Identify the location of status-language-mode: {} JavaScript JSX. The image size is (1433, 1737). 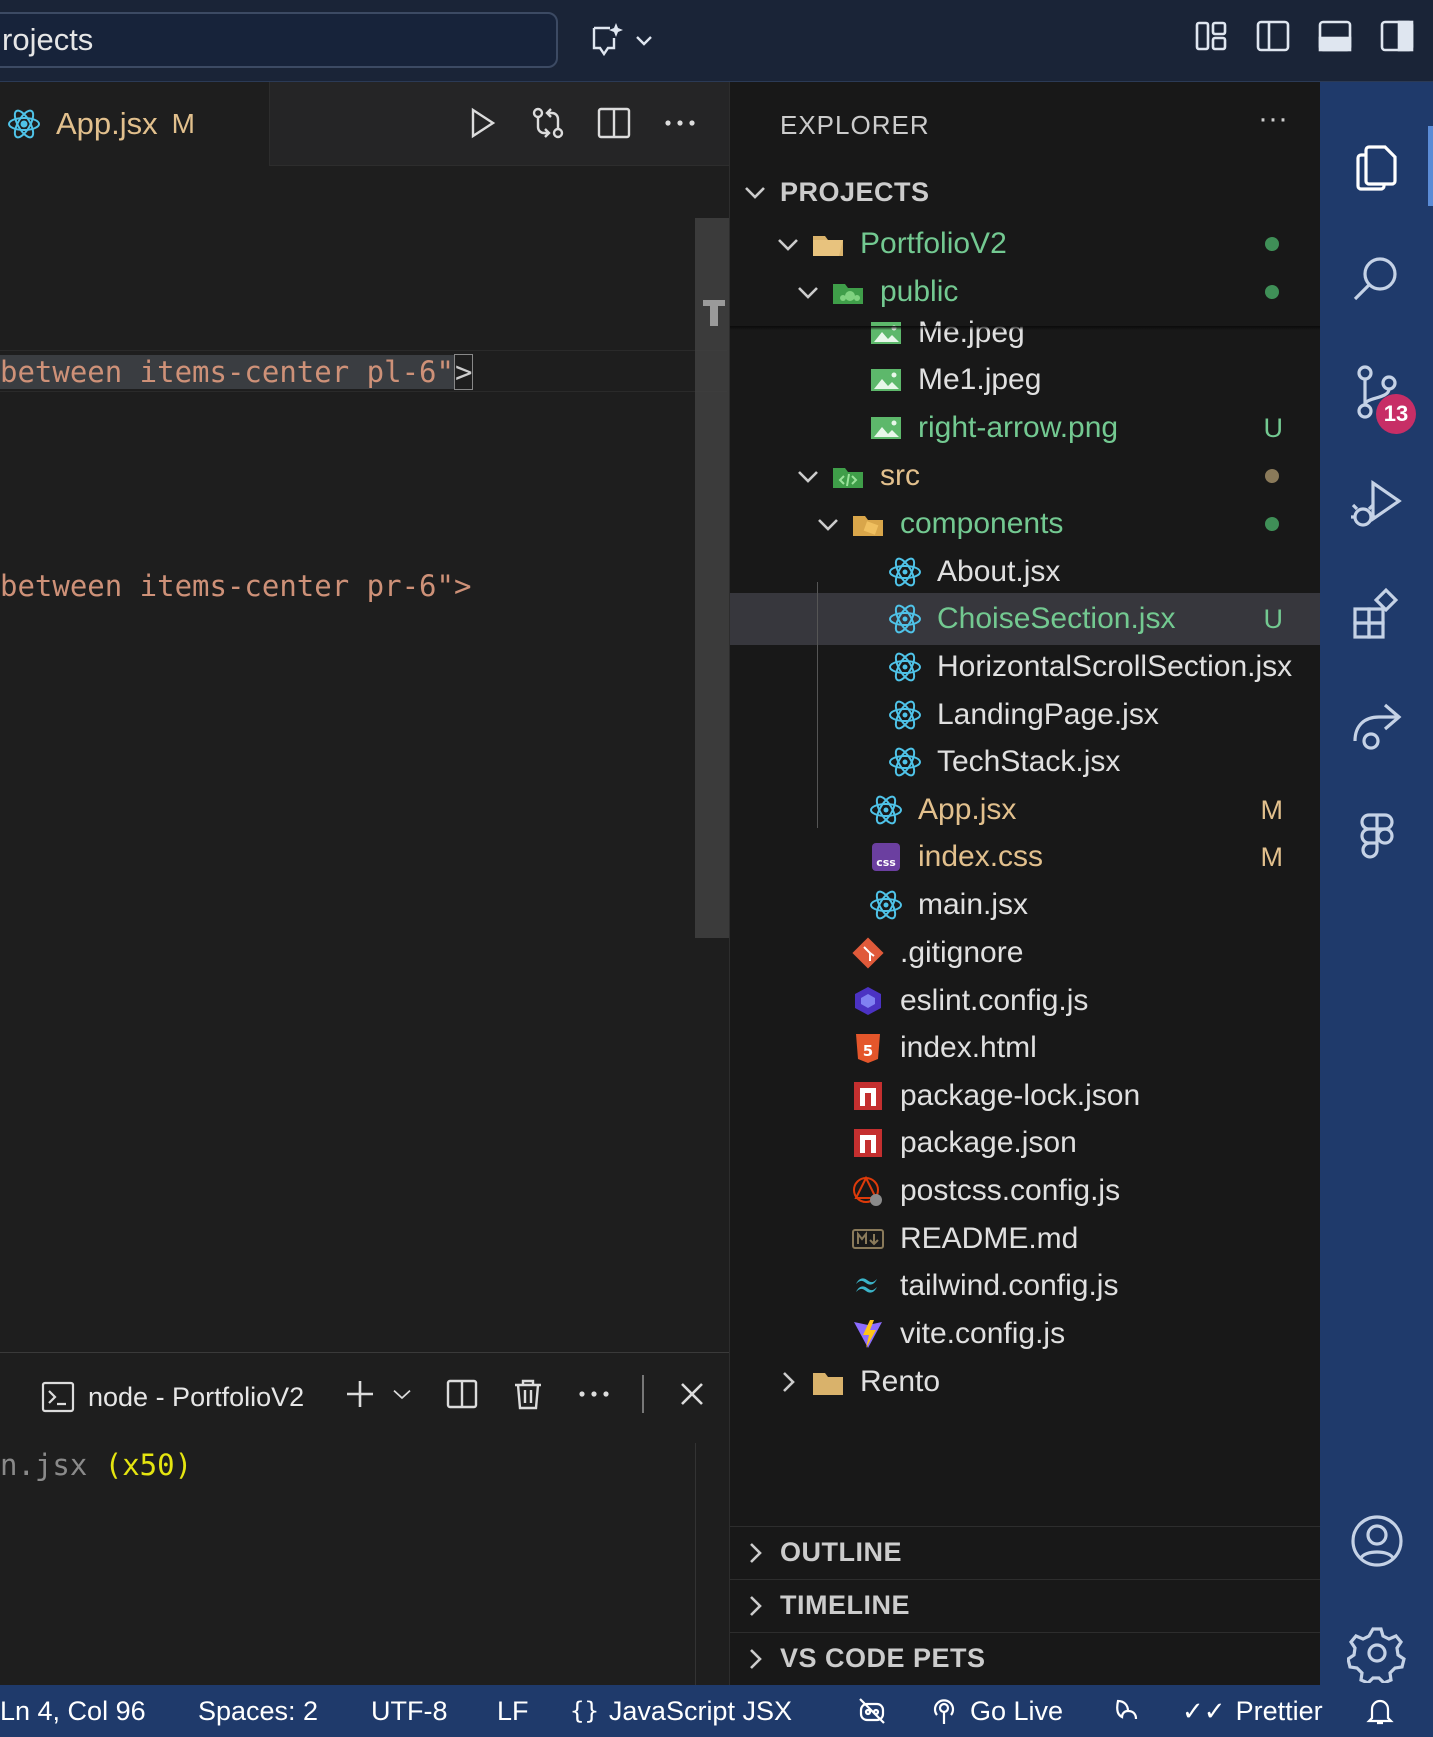
(681, 1711).